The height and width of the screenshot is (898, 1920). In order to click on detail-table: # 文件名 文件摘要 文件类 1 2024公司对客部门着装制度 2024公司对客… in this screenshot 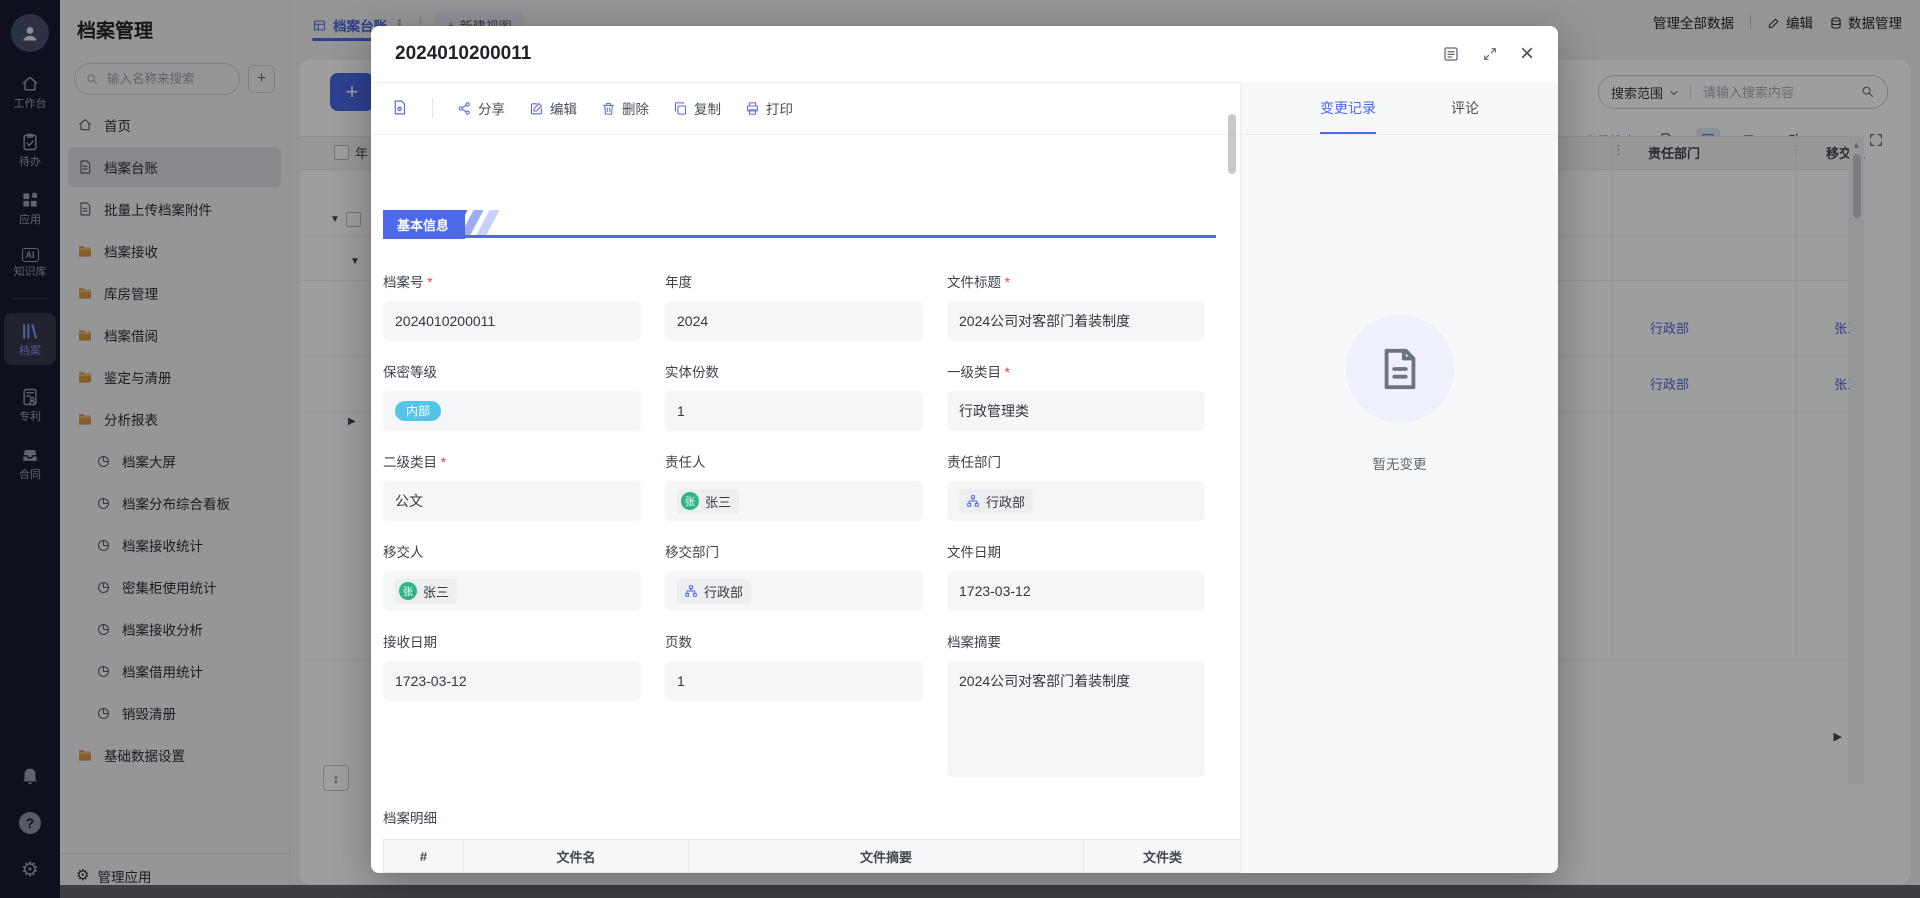, I will do `click(811, 856)`.